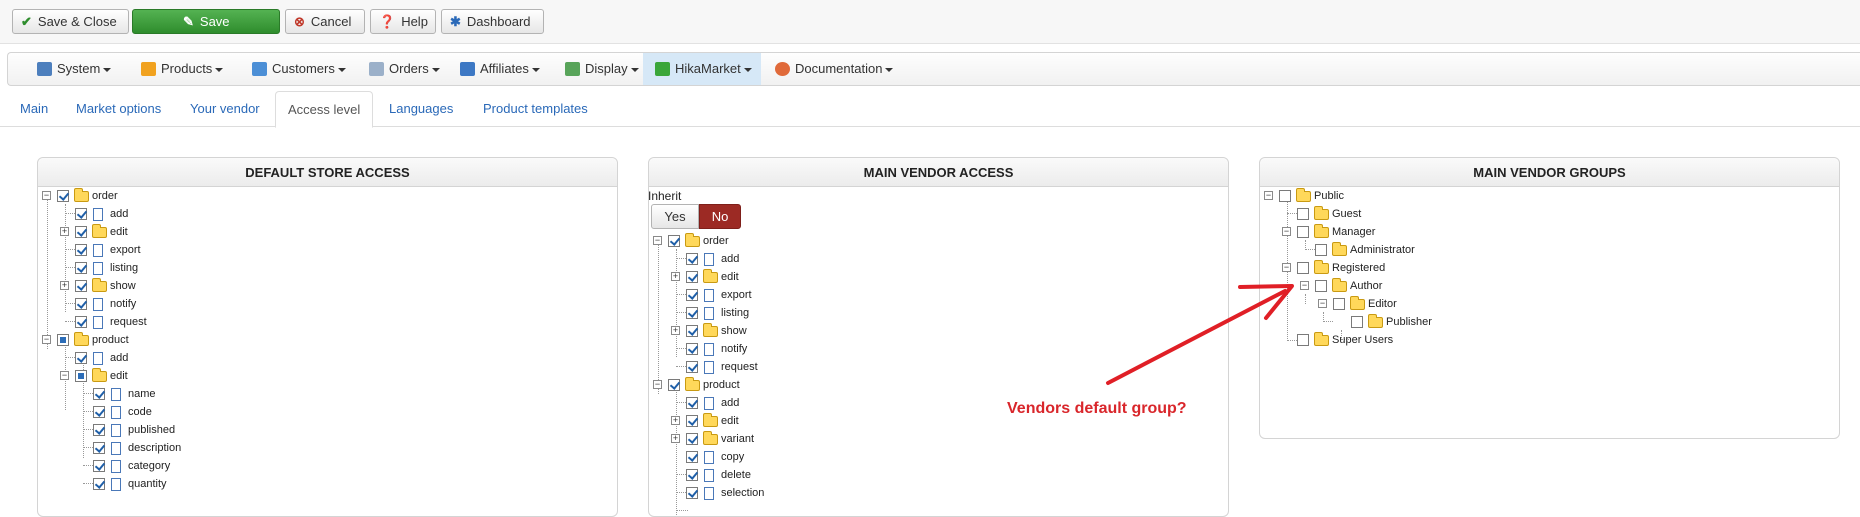  I want to click on annotation-arrow, so click(1200, 334).